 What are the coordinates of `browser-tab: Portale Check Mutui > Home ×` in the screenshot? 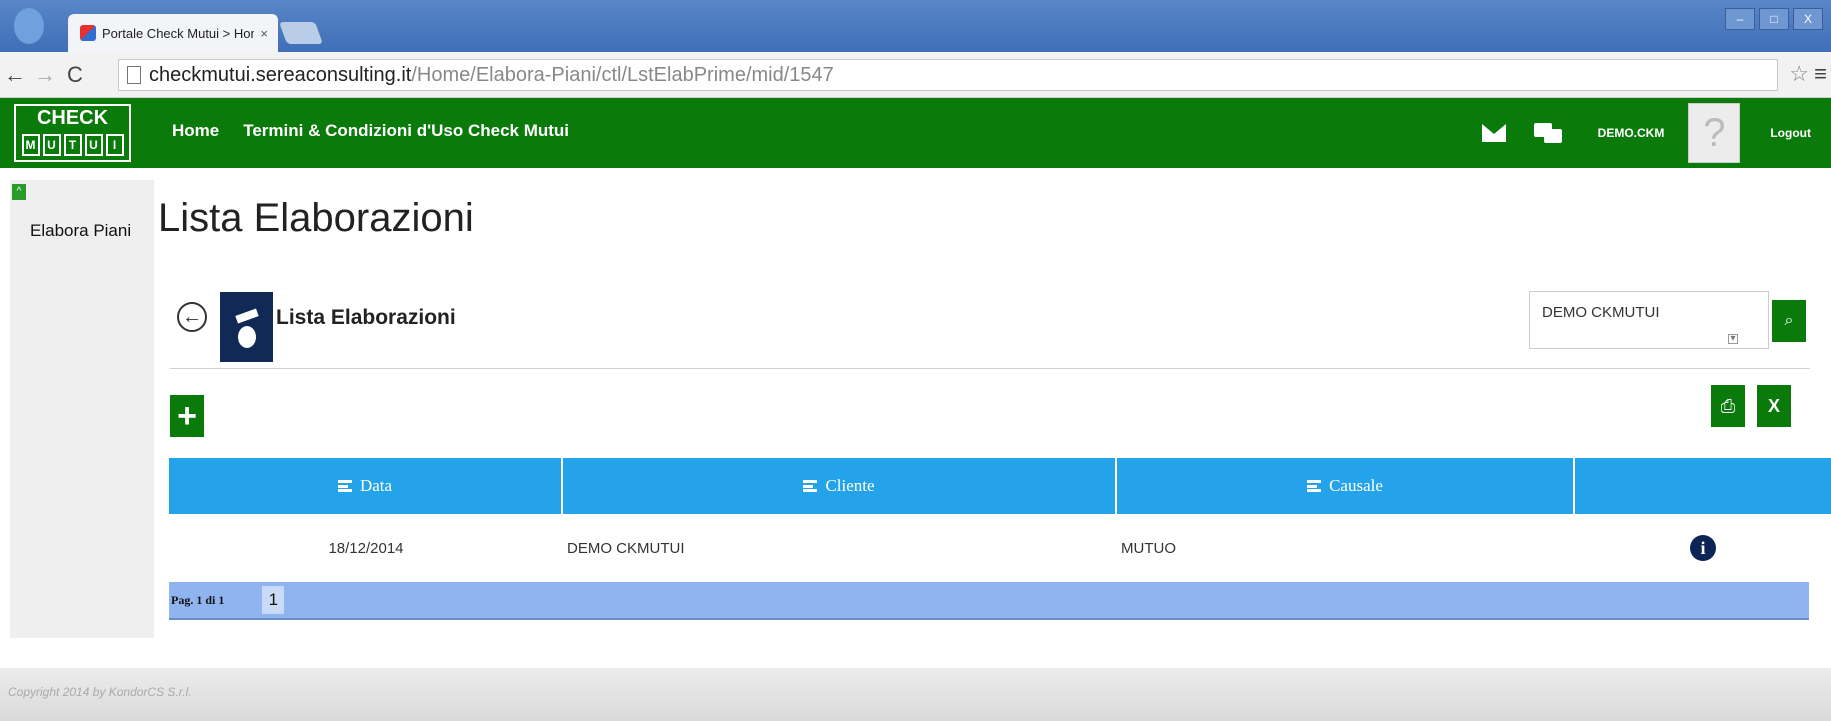 It's located at (173, 33).